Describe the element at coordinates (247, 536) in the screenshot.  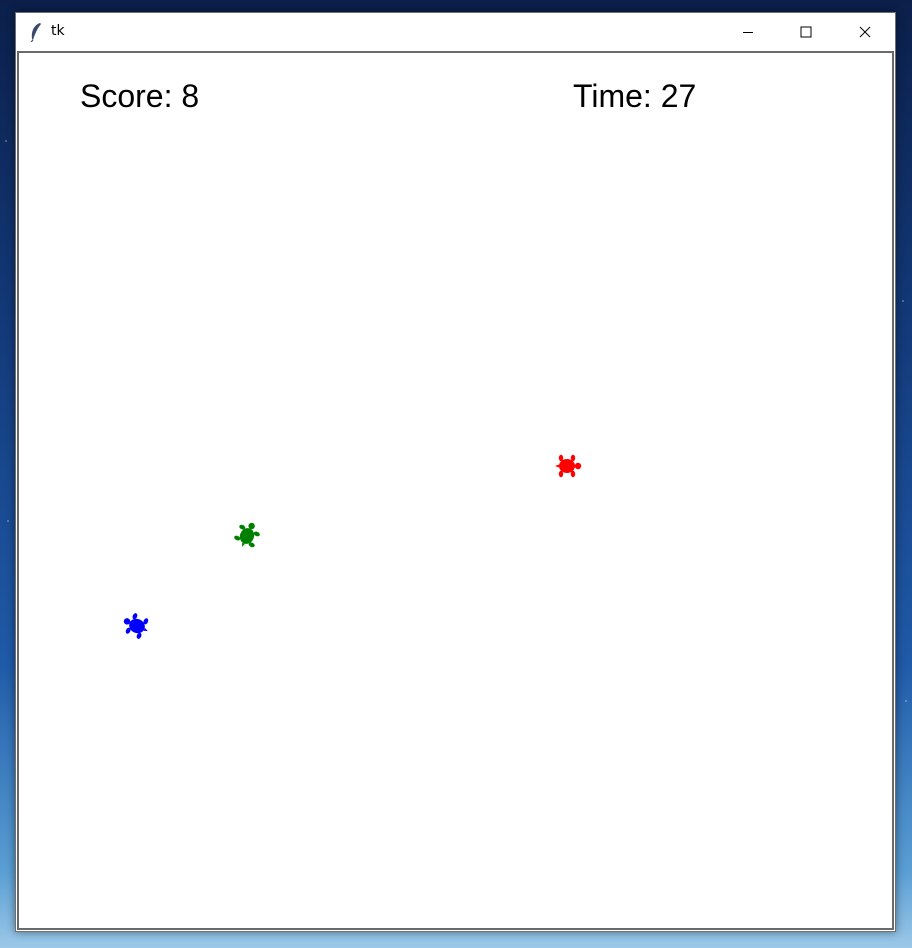
I see `green-turtle` at that location.